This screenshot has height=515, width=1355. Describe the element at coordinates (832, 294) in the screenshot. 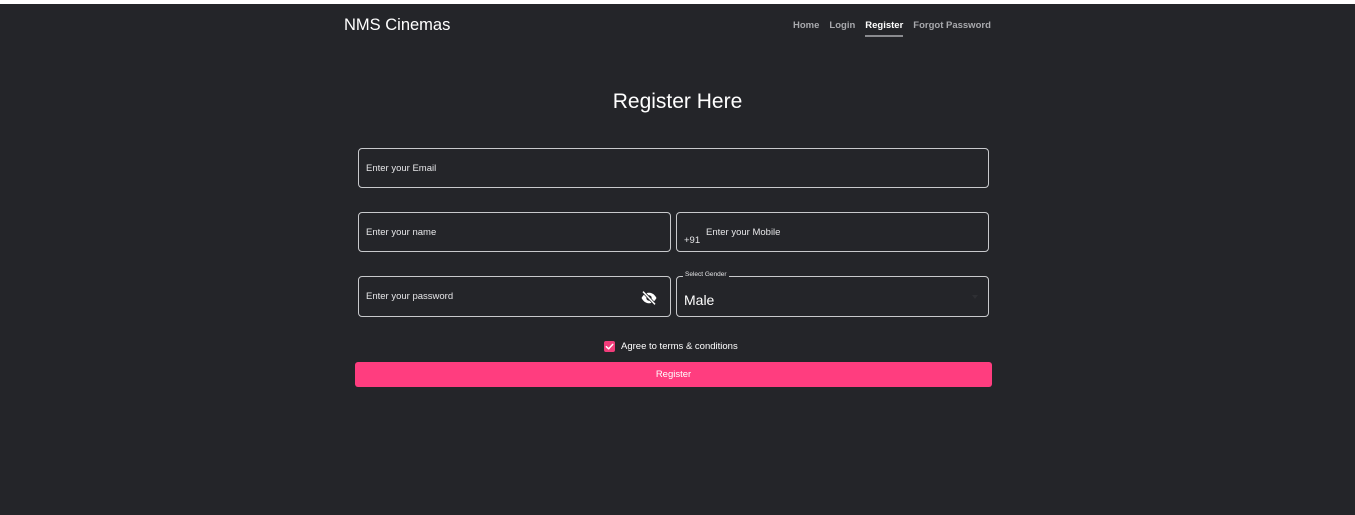

I see `gender-select: Select Gender Male` at that location.